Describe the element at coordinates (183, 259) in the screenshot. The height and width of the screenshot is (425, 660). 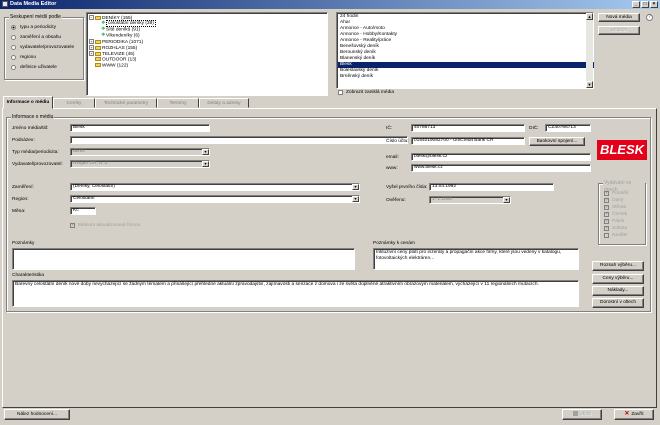
I see `notes-textarea` at that location.